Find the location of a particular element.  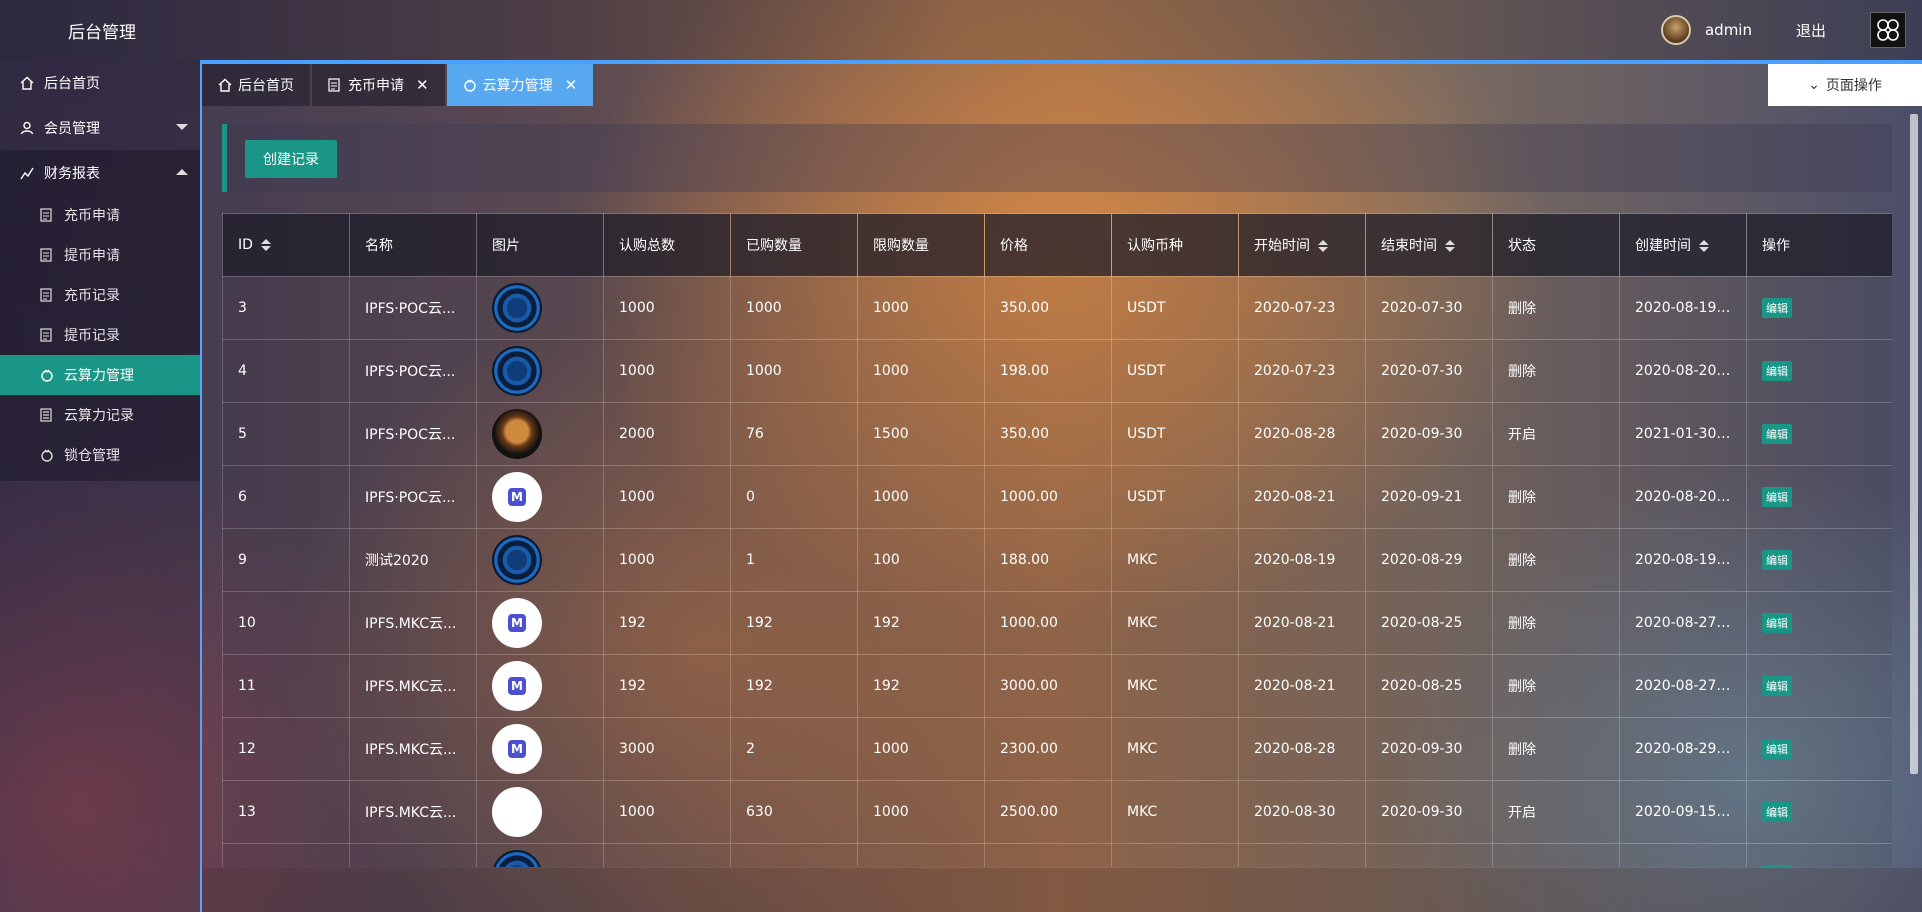

cell-price: 350.00 is located at coordinates (1048, 434).